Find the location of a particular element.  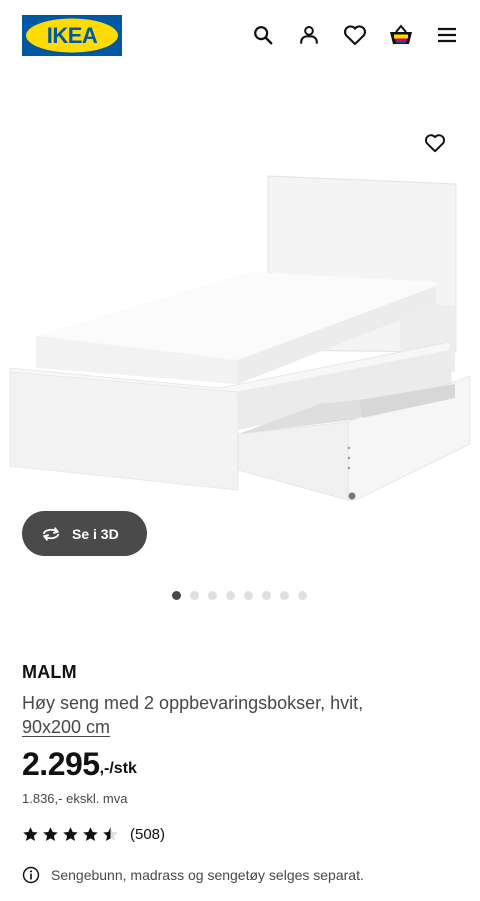

user-icon is located at coordinates (309, 35).